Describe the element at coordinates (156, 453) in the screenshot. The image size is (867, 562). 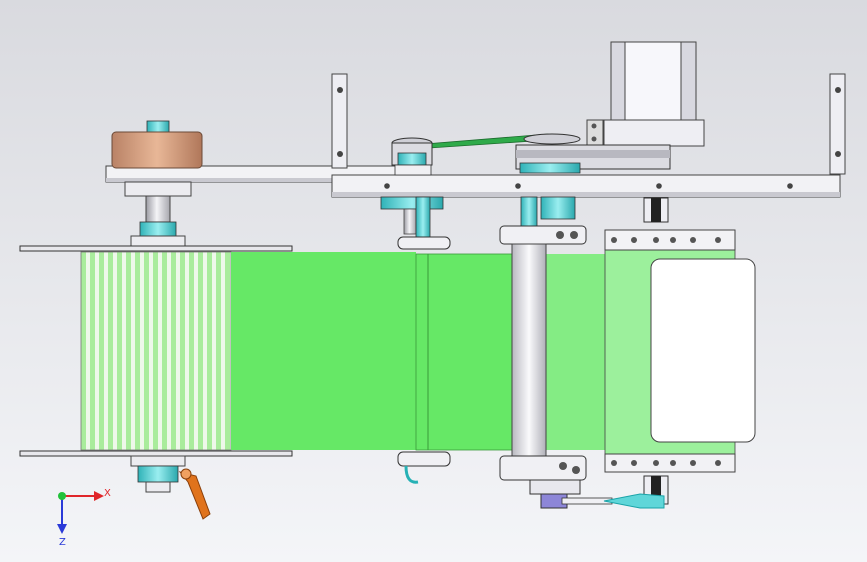
I see `spool-flange-bottom` at that location.